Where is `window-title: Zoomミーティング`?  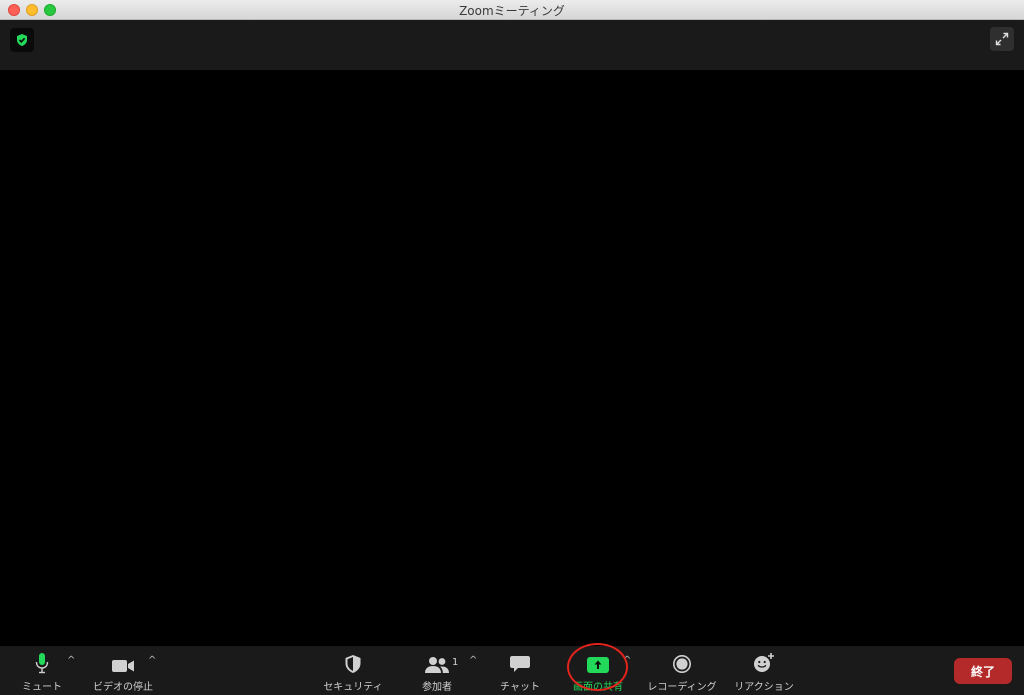 window-title: Zoomミーティング is located at coordinates (512, 11).